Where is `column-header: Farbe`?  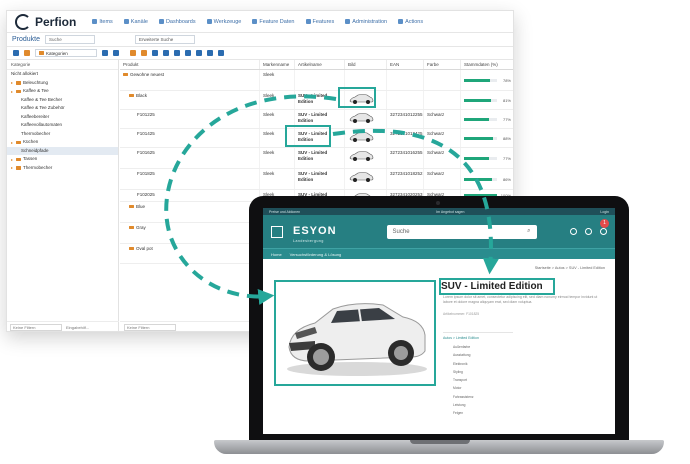
column-header: Farbe is located at coordinates (442, 64).